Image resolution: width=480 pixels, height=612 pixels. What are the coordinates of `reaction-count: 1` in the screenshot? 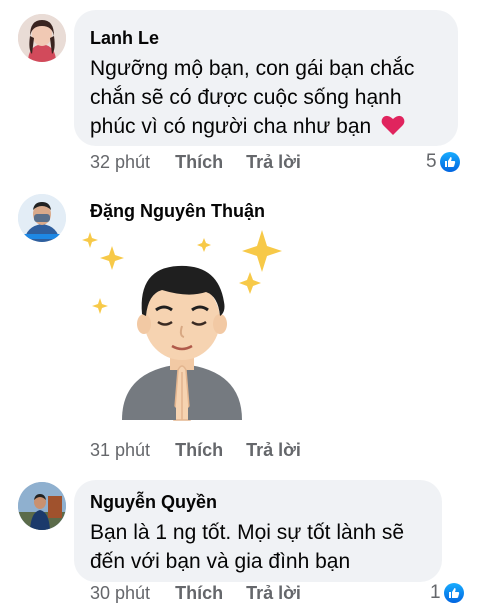 It's located at (435, 592).